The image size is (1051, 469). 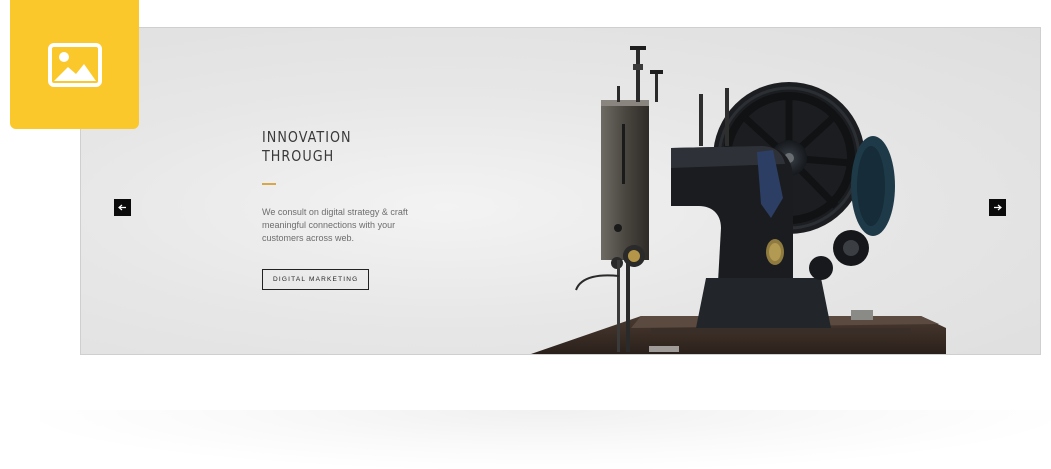 I want to click on slide-title-line-1: INNOVATION, so click(x=307, y=137).